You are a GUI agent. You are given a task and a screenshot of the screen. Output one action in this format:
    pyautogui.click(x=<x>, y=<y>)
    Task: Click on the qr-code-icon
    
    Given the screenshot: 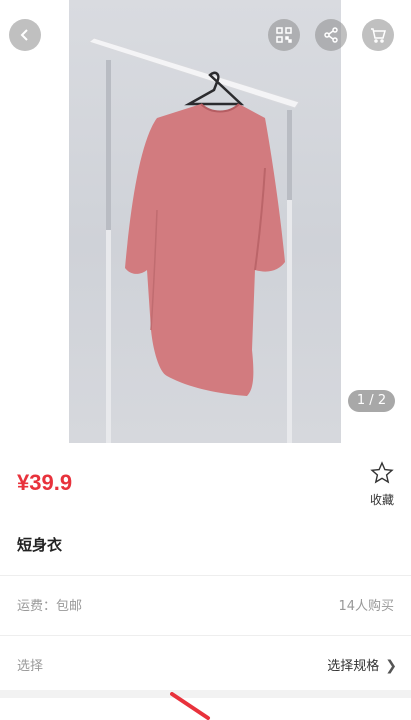 What is the action you would take?
    pyautogui.click(x=284, y=35)
    